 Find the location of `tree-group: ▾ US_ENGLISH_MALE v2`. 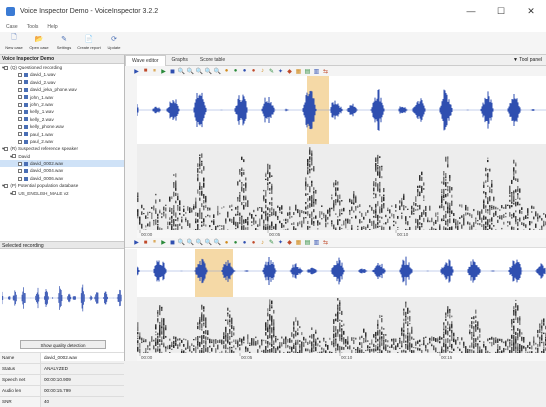

tree-group: ▾ US_ENGLISH_MALE v2 is located at coordinates (62, 193).